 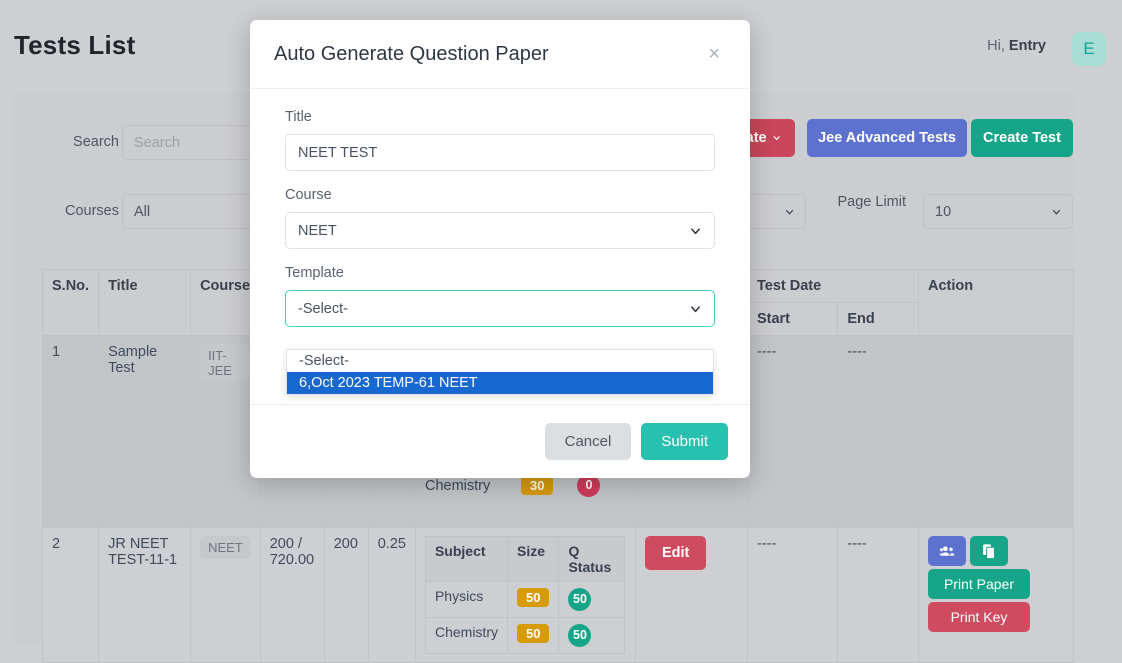 I want to click on subject-row: Chemistry 50 50, so click(x=524, y=635).